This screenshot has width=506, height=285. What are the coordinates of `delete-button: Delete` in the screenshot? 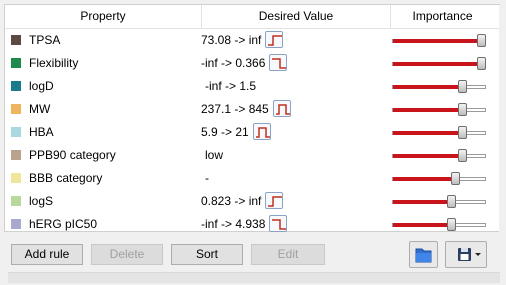 It's located at (127, 254).